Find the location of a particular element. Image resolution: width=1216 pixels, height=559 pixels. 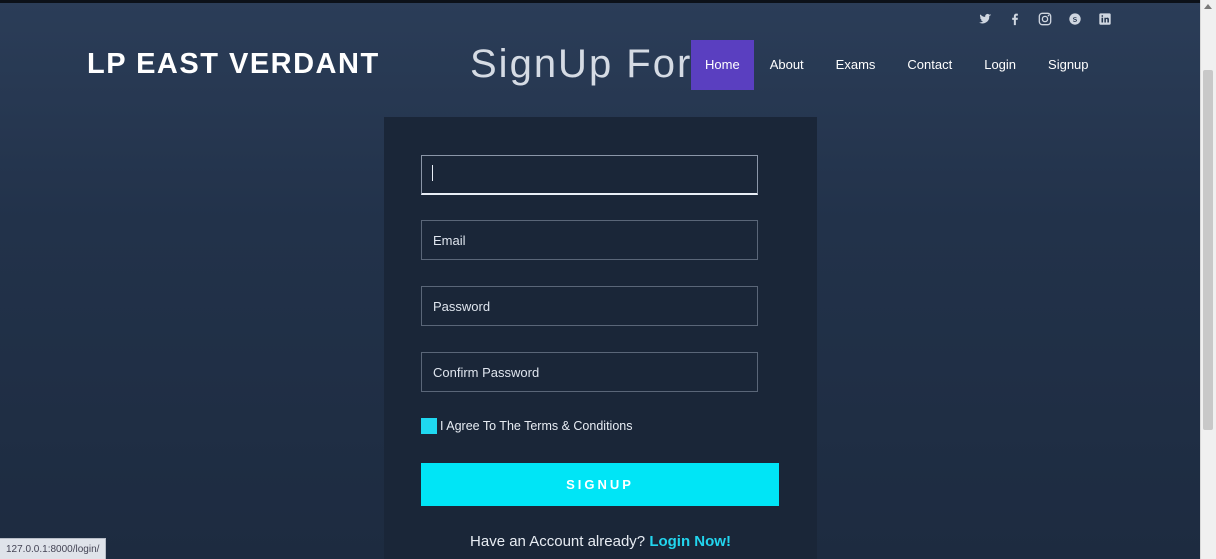

signup-button: SIGNUP is located at coordinates (600, 484).